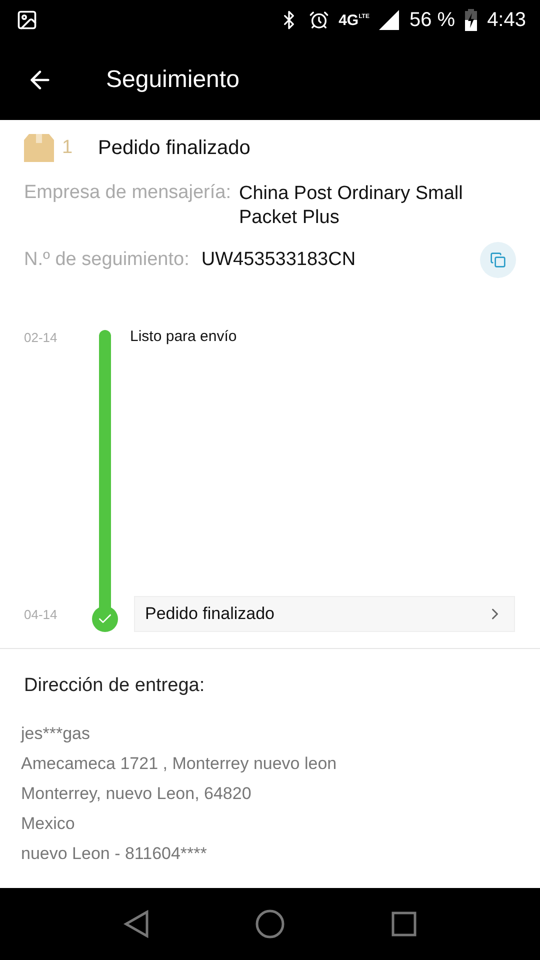 Image resolution: width=540 pixels, height=960 pixels. I want to click on signal-icon, so click(389, 20).